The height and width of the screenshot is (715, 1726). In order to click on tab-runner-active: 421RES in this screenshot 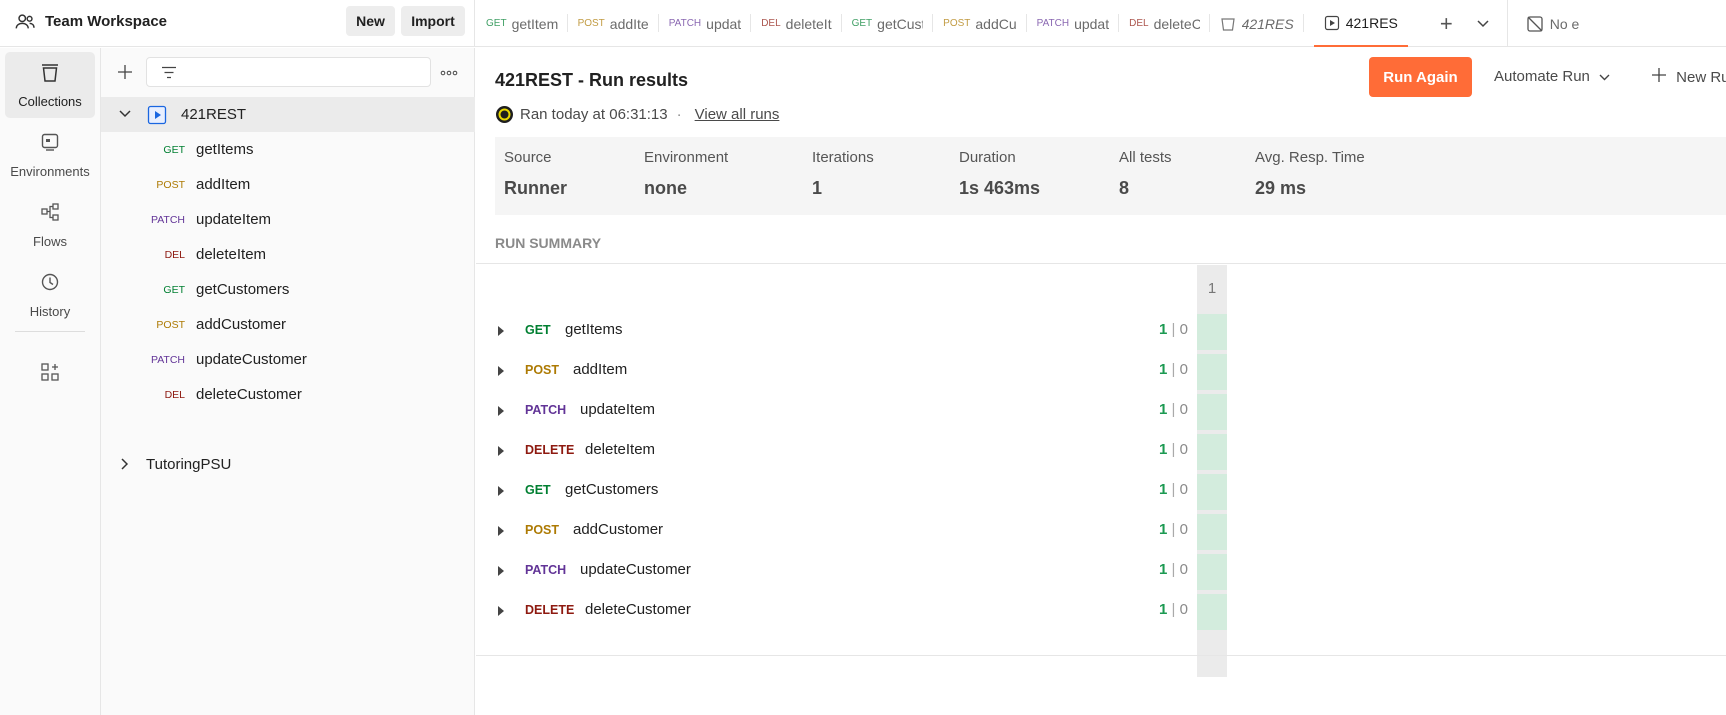, I will do `click(1360, 23)`.